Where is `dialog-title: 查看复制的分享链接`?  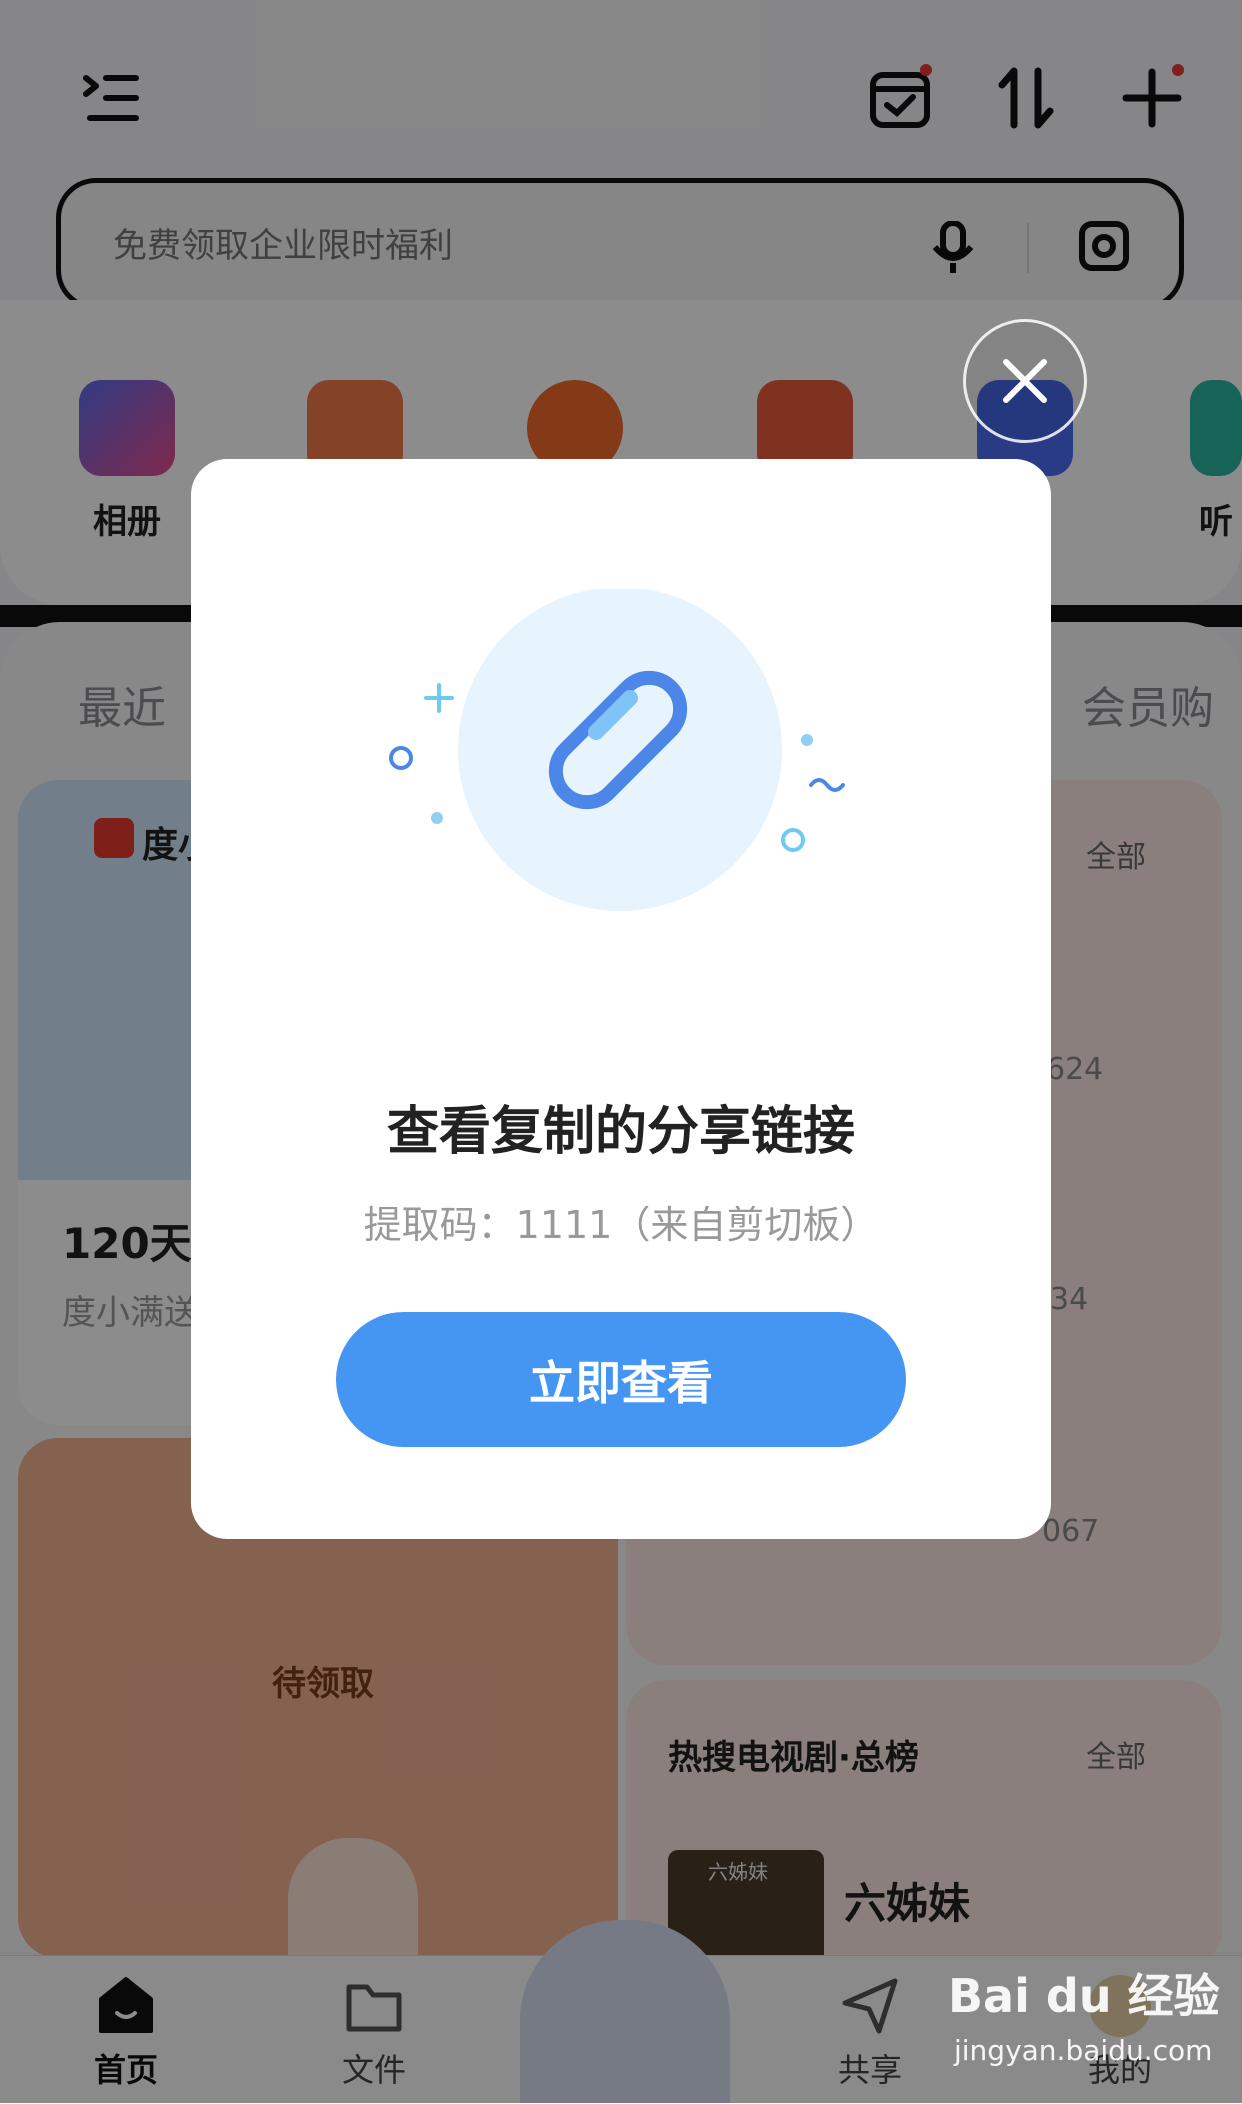
dialog-title: 查看复制的分享链接 is located at coordinates (620, 1132).